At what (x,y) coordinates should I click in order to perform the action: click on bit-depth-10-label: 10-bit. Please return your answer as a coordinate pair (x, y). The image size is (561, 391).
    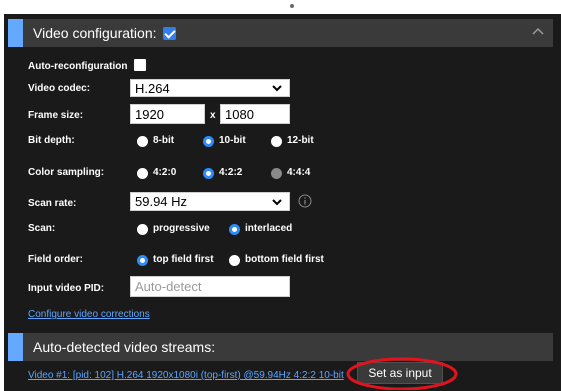
    Looking at the image, I should click on (232, 140).